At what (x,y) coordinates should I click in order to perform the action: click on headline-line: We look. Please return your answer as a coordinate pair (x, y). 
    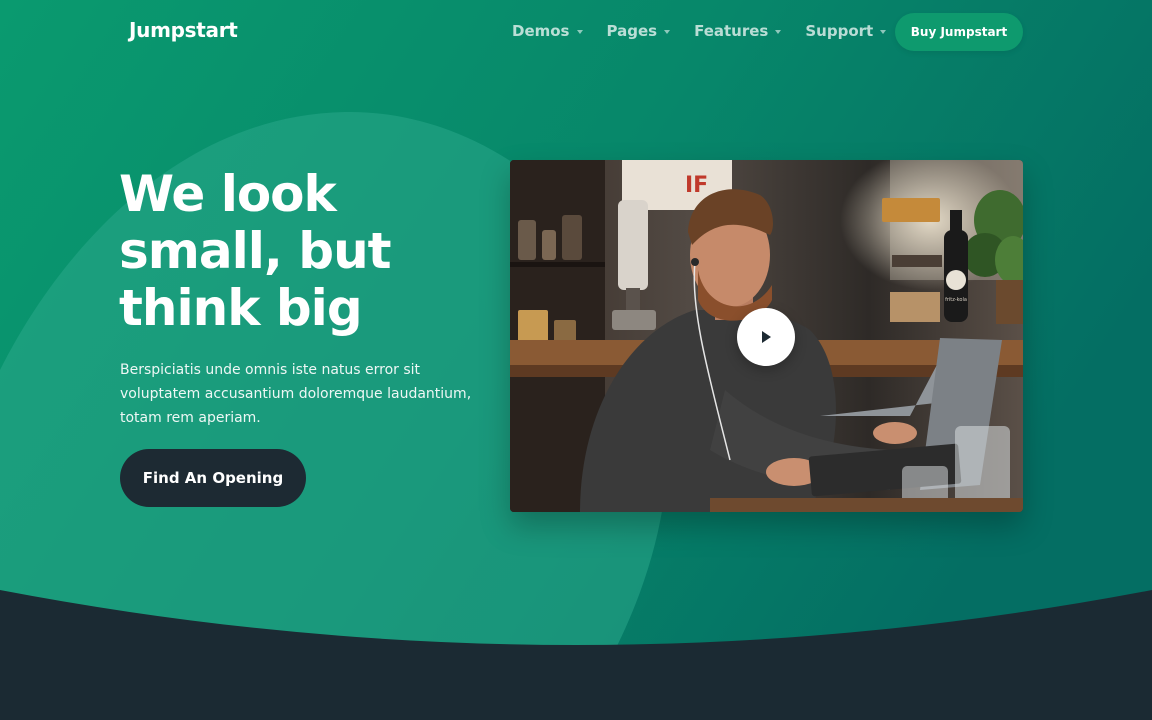
    Looking at the image, I should click on (228, 194).